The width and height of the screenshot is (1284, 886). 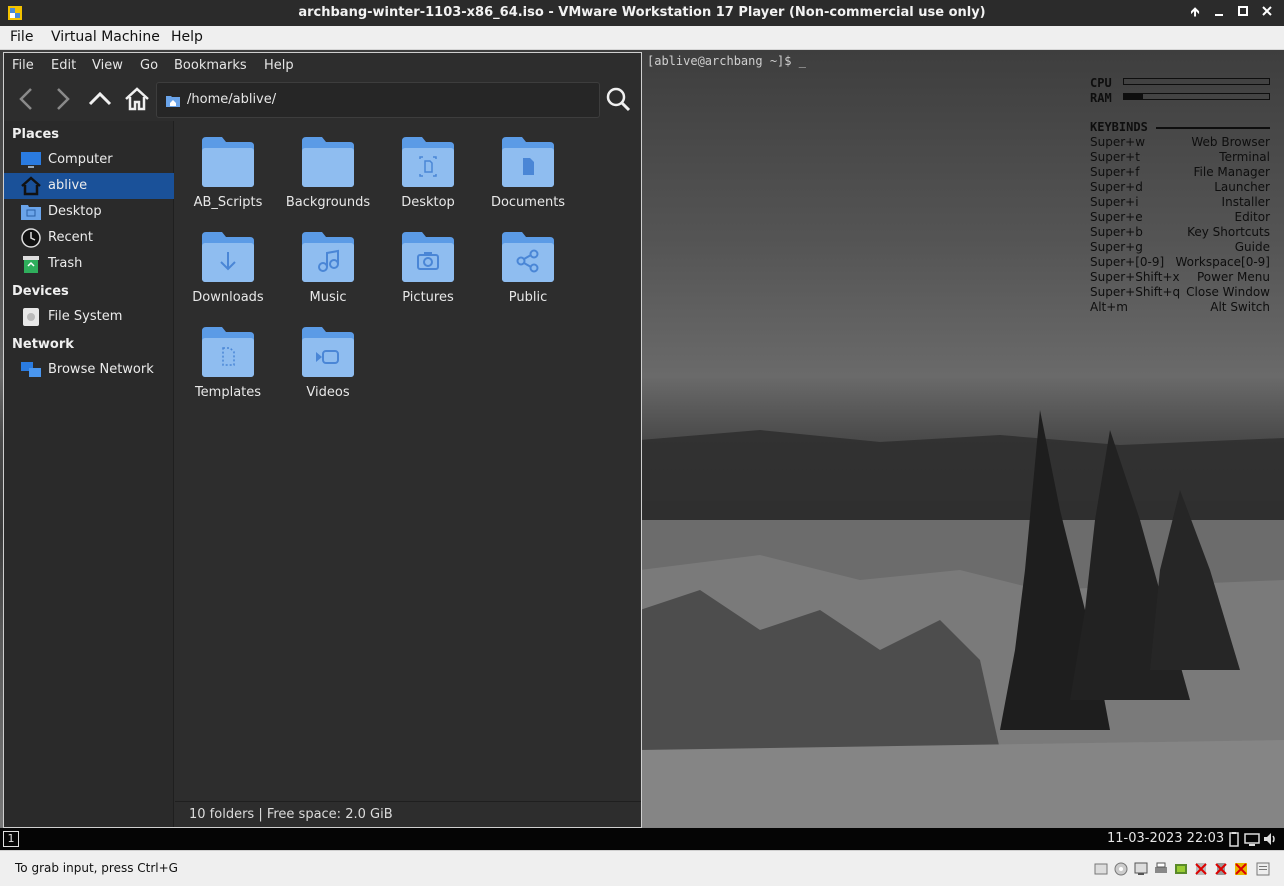 What do you see at coordinates (96, 868) in the screenshot?
I see `grab-input-hint: To grab input, press Ctrl+G` at bounding box center [96, 868].